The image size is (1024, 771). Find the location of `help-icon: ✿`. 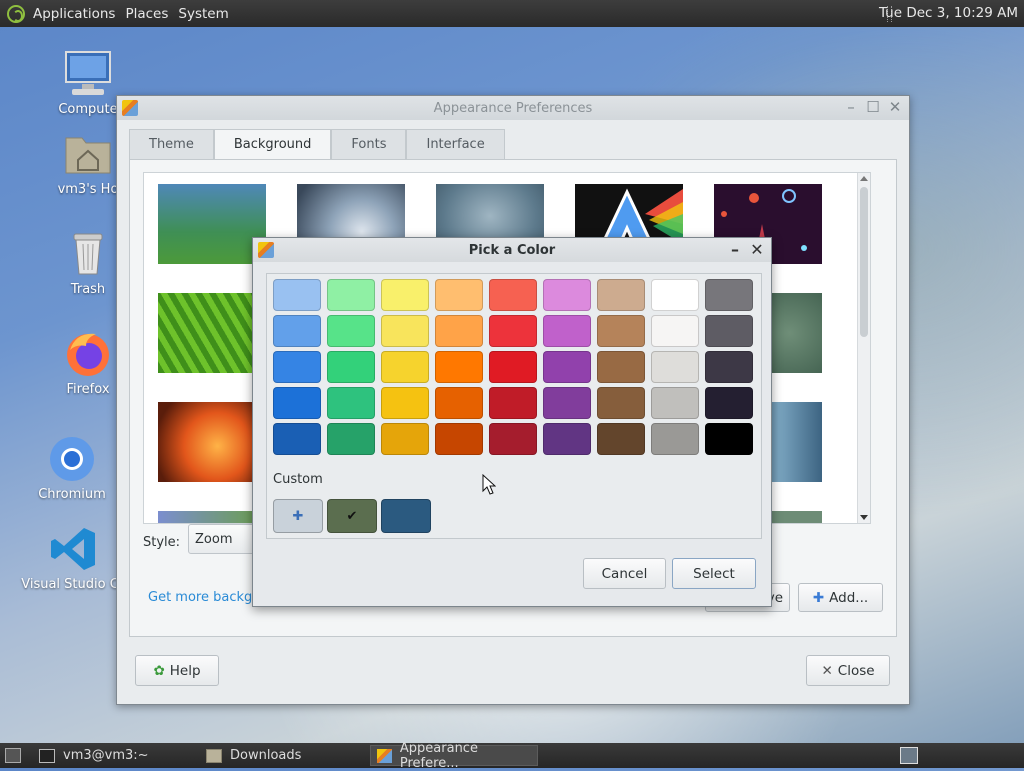

help-icon: ✿ is located at coordinates (159, 670).